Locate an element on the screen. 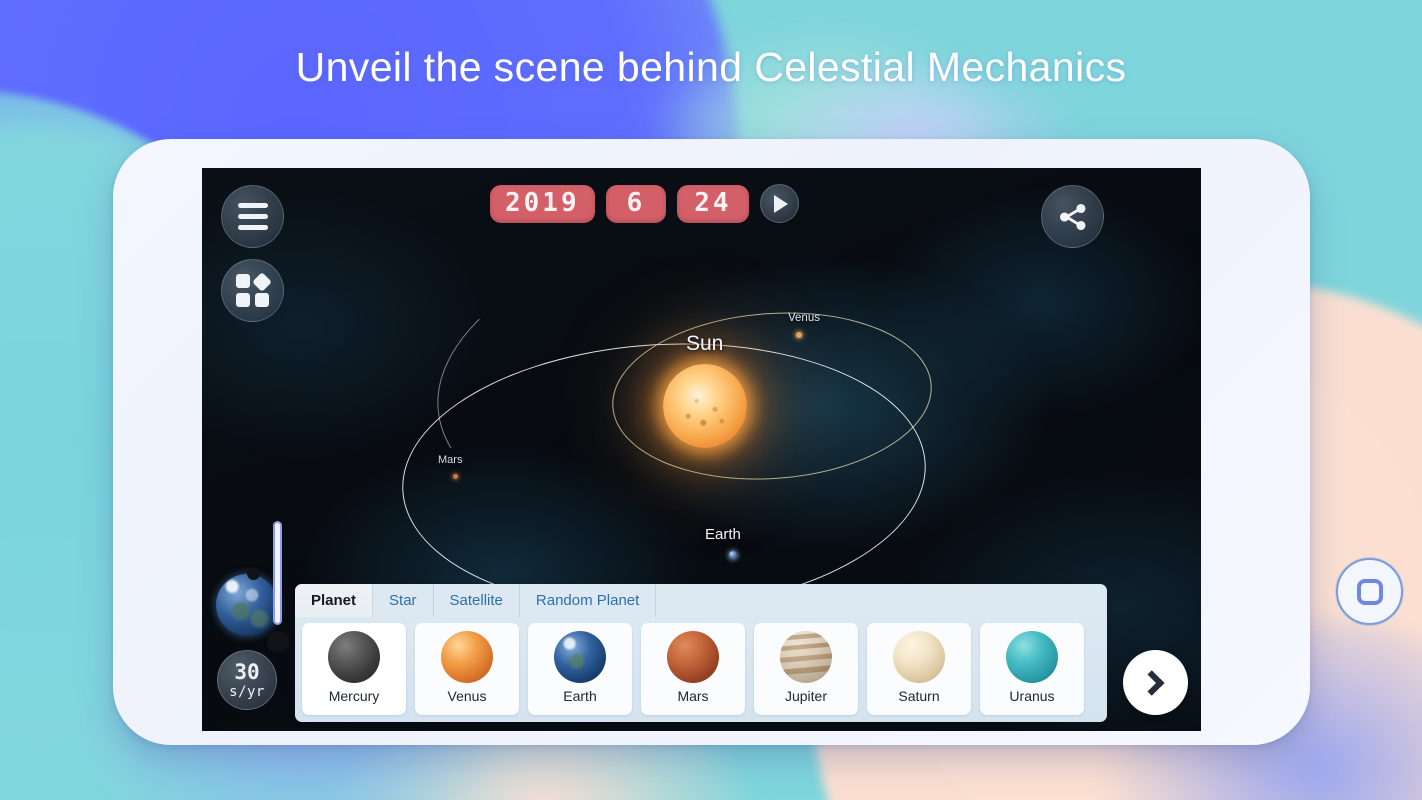 The image size is (1422, 800). next-button is located at coordinates (1155, 682).